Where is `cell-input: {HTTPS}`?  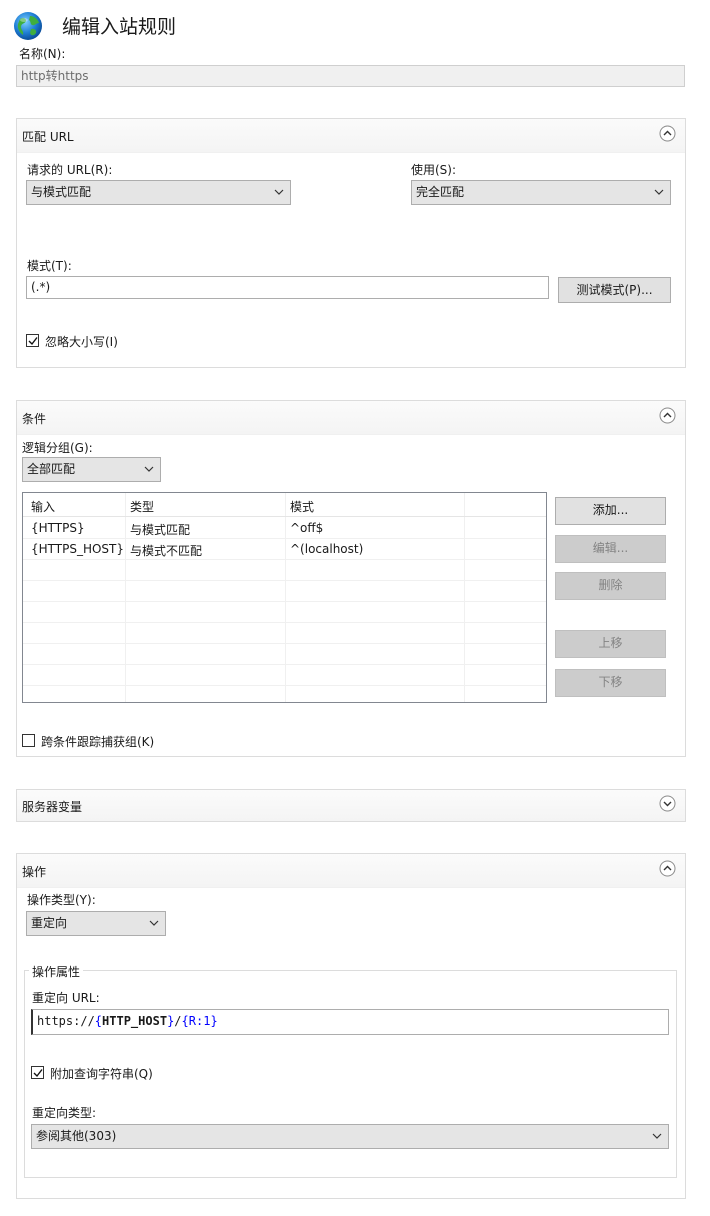 cell-input: {HTTPS} is located at coordinates (58, 528).